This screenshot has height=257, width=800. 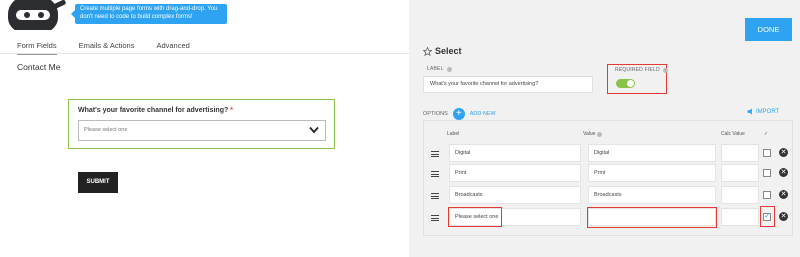 What do you see at coordinates (98, 182) in the screenshot?
I see `submit-button: SUBMIT` at bounding box center [98, 182].